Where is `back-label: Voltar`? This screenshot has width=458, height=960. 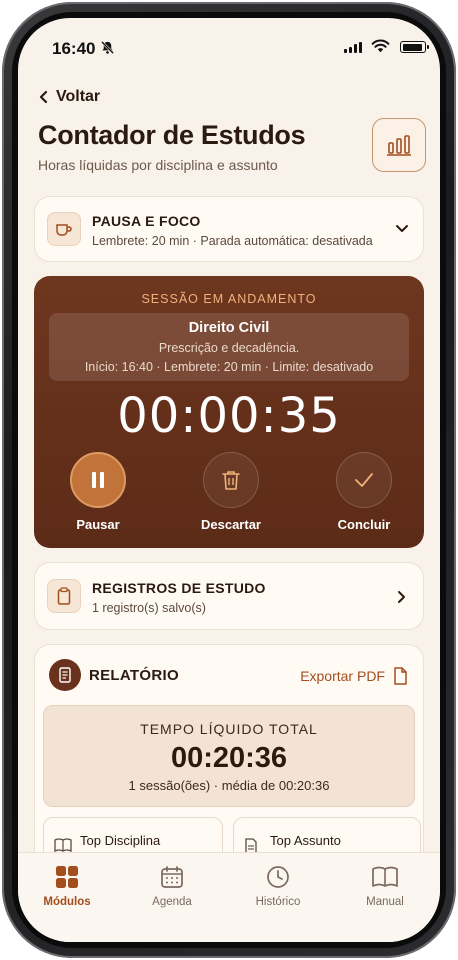
back-label: Voltar is located at coordinates (78, 96).